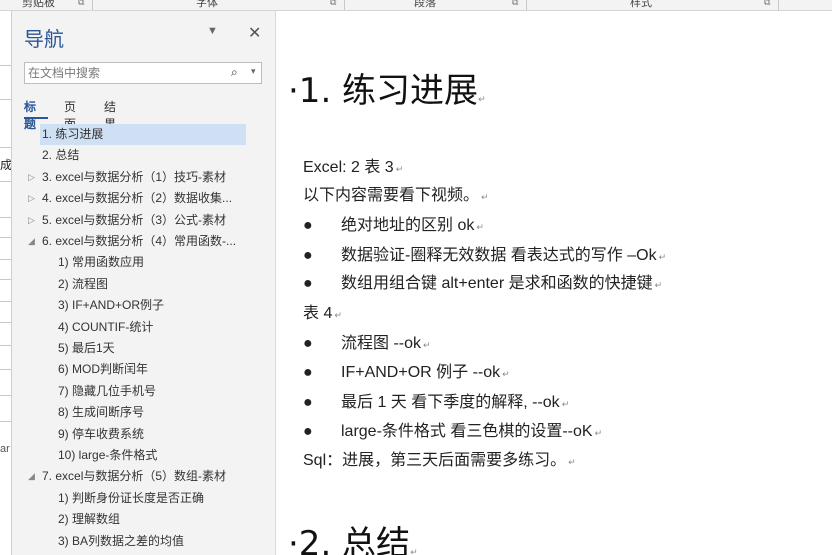 Image resolution: width=832 pixels, height=555 pixels. Describe the element at coordinates (134, 476) in the screenshot. I see `nav-heading-label: 7. excel与数据分析（5）数组-素材` at that location.